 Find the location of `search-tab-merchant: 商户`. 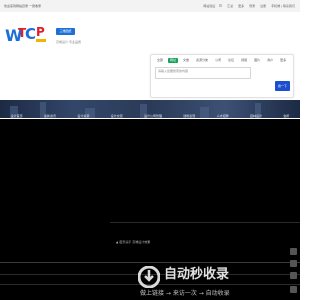

search-tab-merchant: 商户 is located at coordinates (270, 60).